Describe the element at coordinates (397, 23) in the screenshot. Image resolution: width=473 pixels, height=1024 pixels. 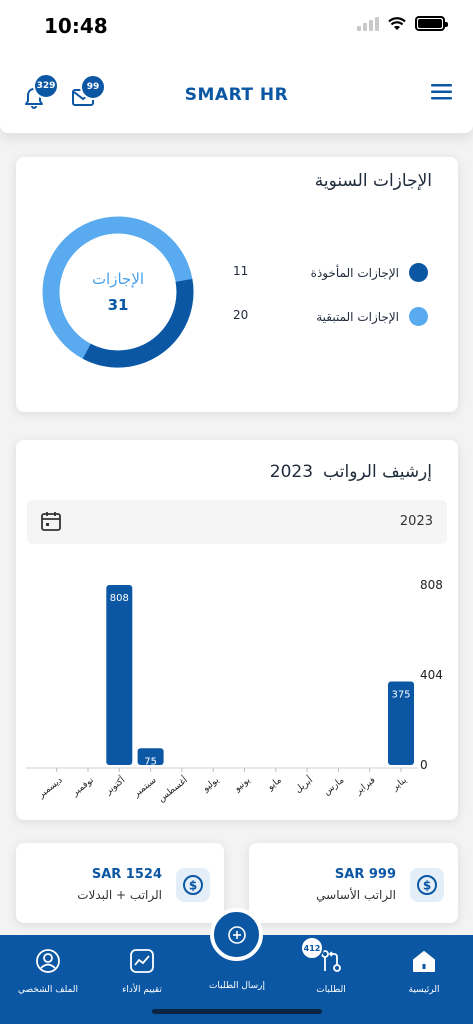
I see `wifi-icon` at that location.